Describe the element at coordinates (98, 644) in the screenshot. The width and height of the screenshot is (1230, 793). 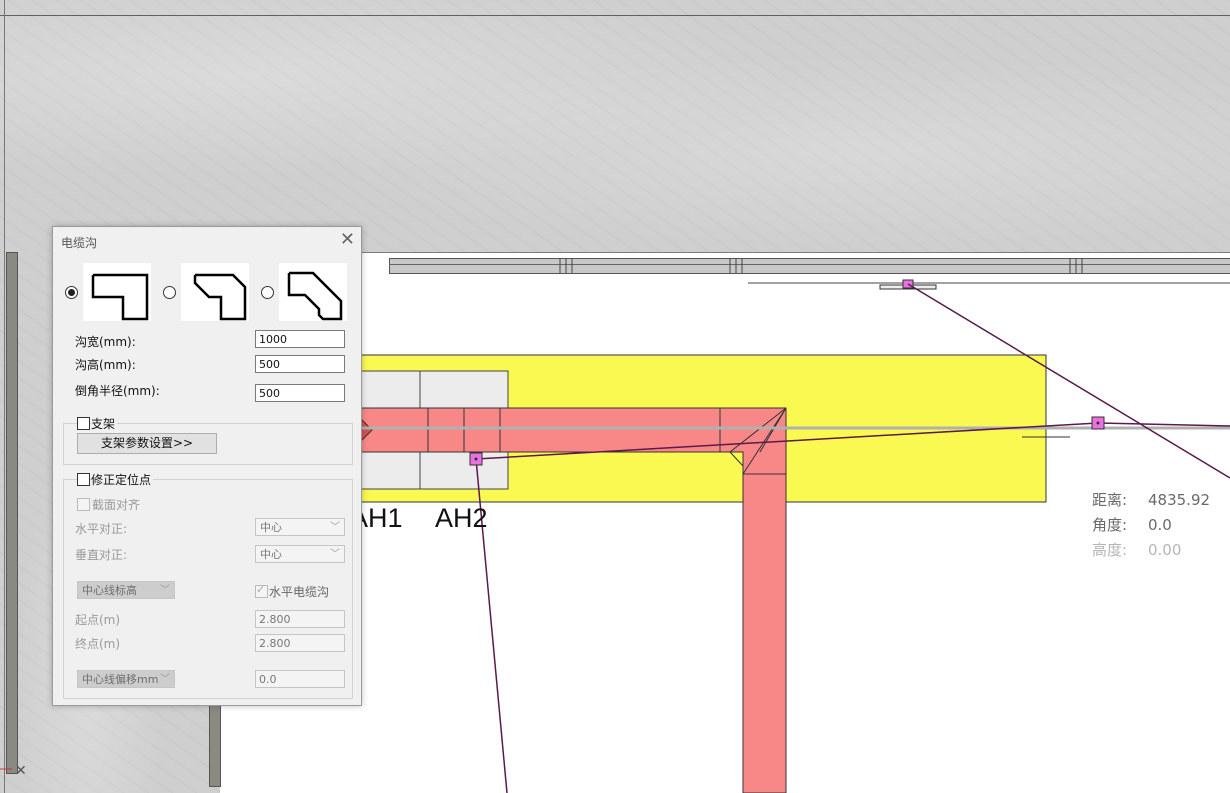
I see `end-label: 终点(m)` at that location.